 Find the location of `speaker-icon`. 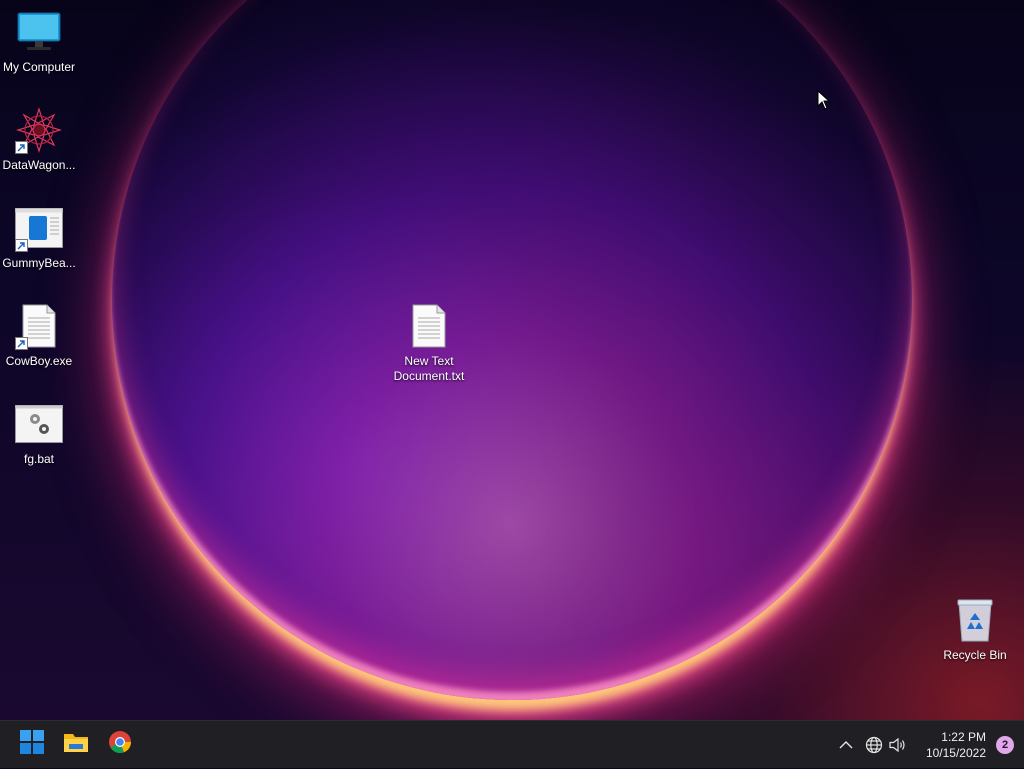

speaker-icon is located at coordinates (898, 745).